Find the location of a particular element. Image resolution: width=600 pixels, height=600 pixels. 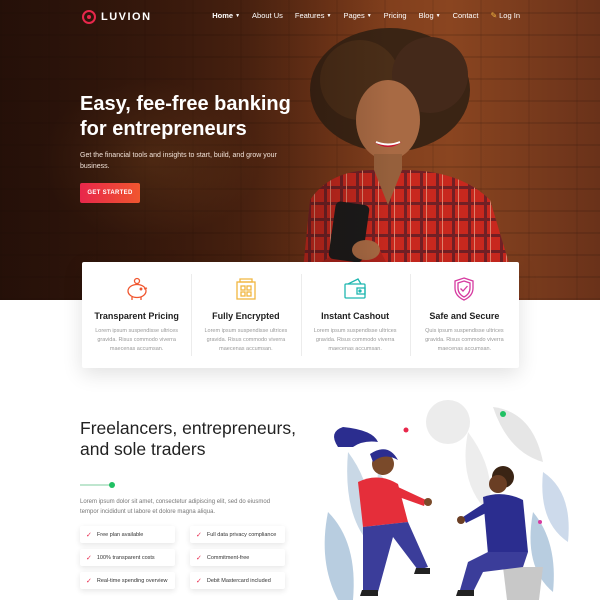

section-divider-dot is located at coordinates (112, 485).